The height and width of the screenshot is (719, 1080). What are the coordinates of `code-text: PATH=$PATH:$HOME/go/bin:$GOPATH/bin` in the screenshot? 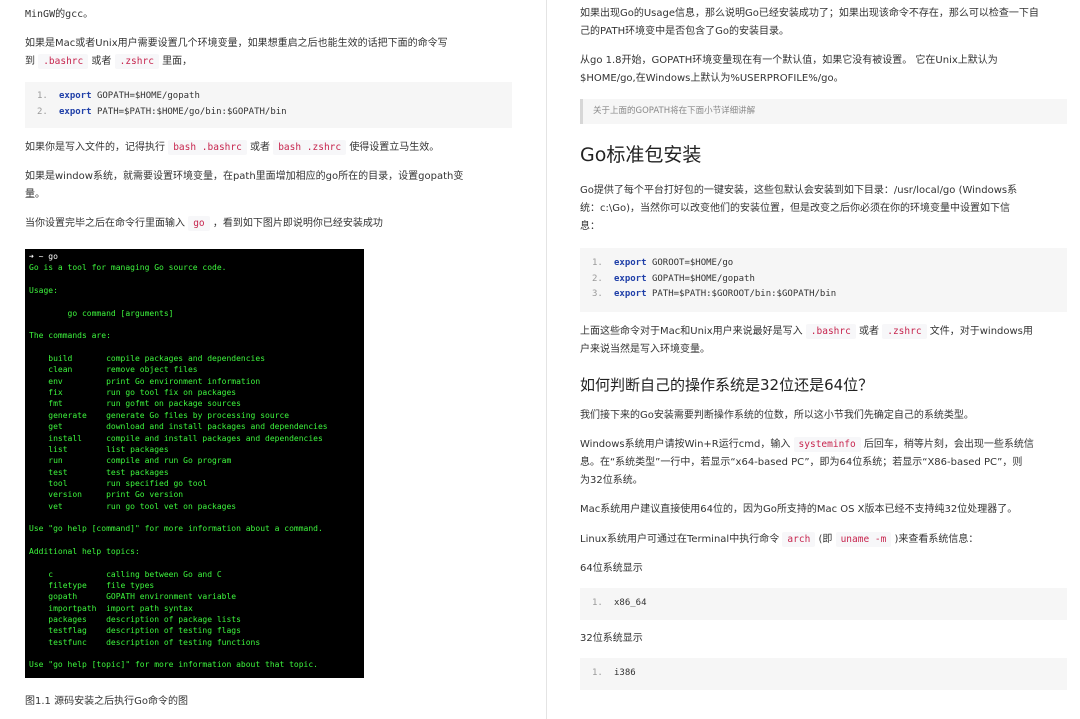 It's located at (191, 111).